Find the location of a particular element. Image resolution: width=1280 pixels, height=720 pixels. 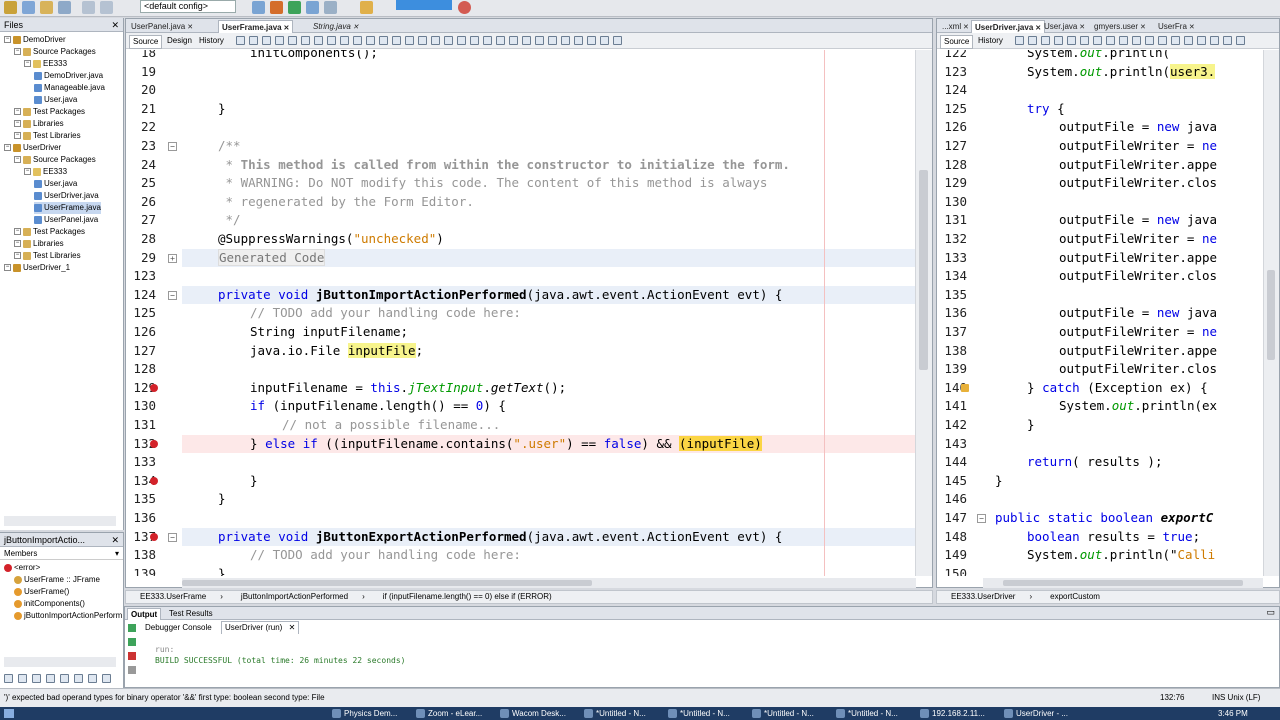

code-line: */ is located at coordinates (229, 220).